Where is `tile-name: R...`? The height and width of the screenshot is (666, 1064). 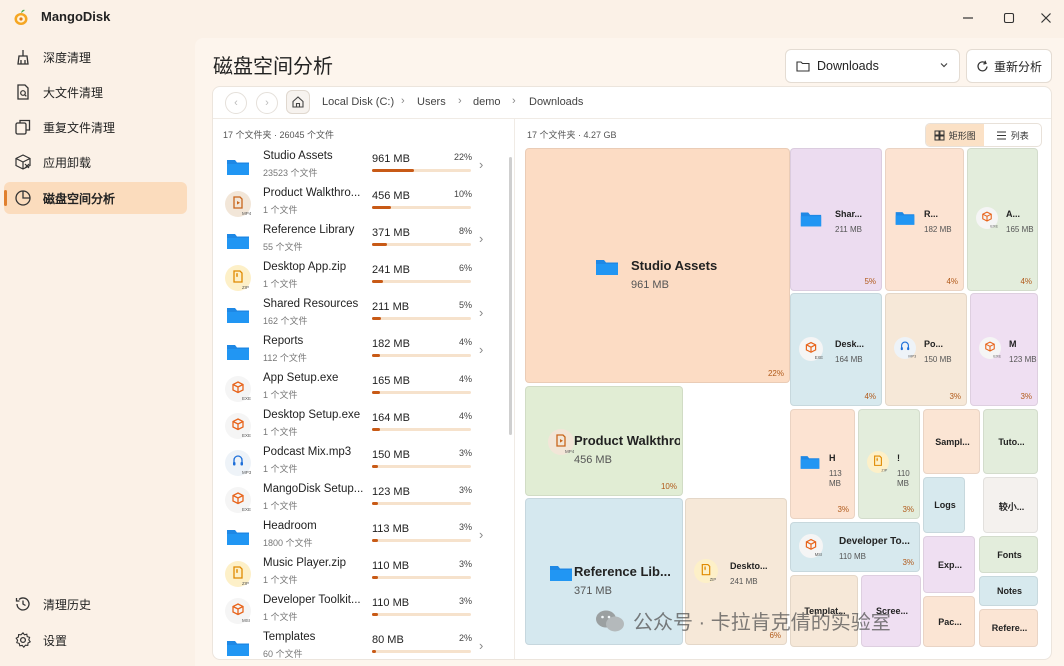 tile-name: R... is located at coordinates (931, 213).